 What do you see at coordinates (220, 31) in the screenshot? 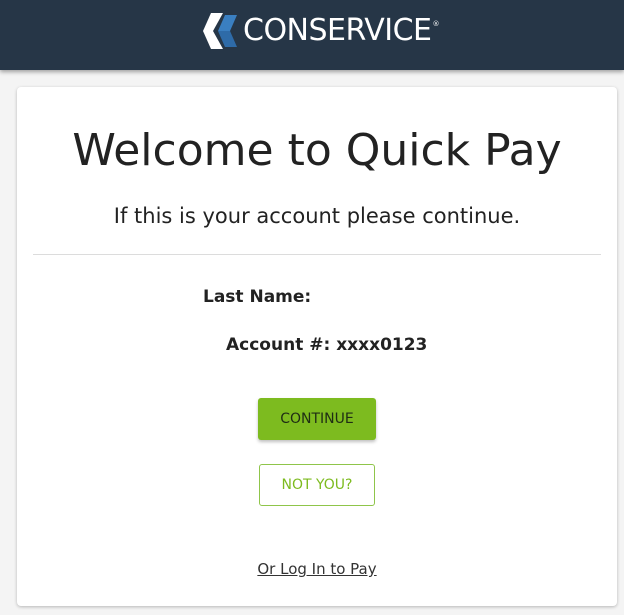
I see `conservice-chevron-logo-icon` at bounding box center [220, 31].